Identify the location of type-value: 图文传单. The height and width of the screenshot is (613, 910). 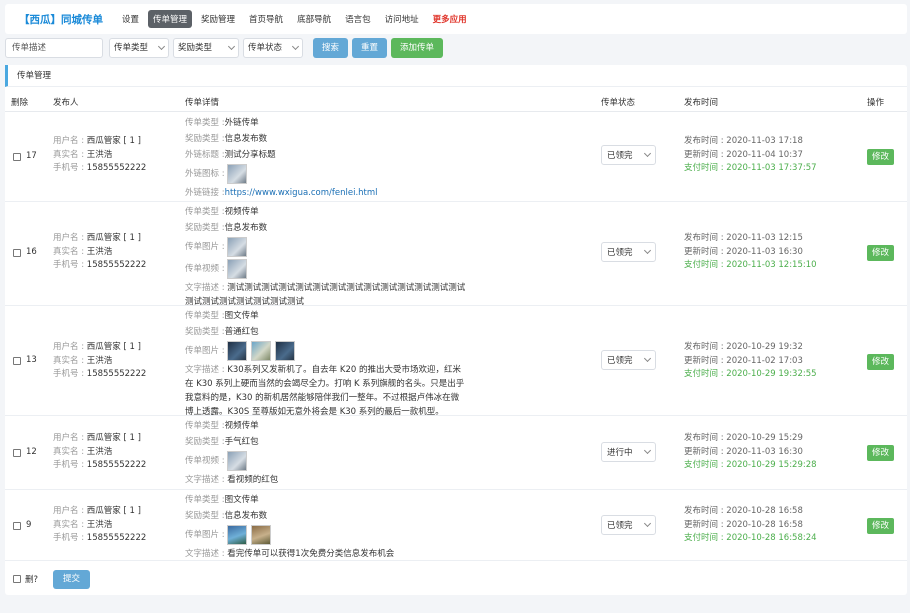
(241, 500).